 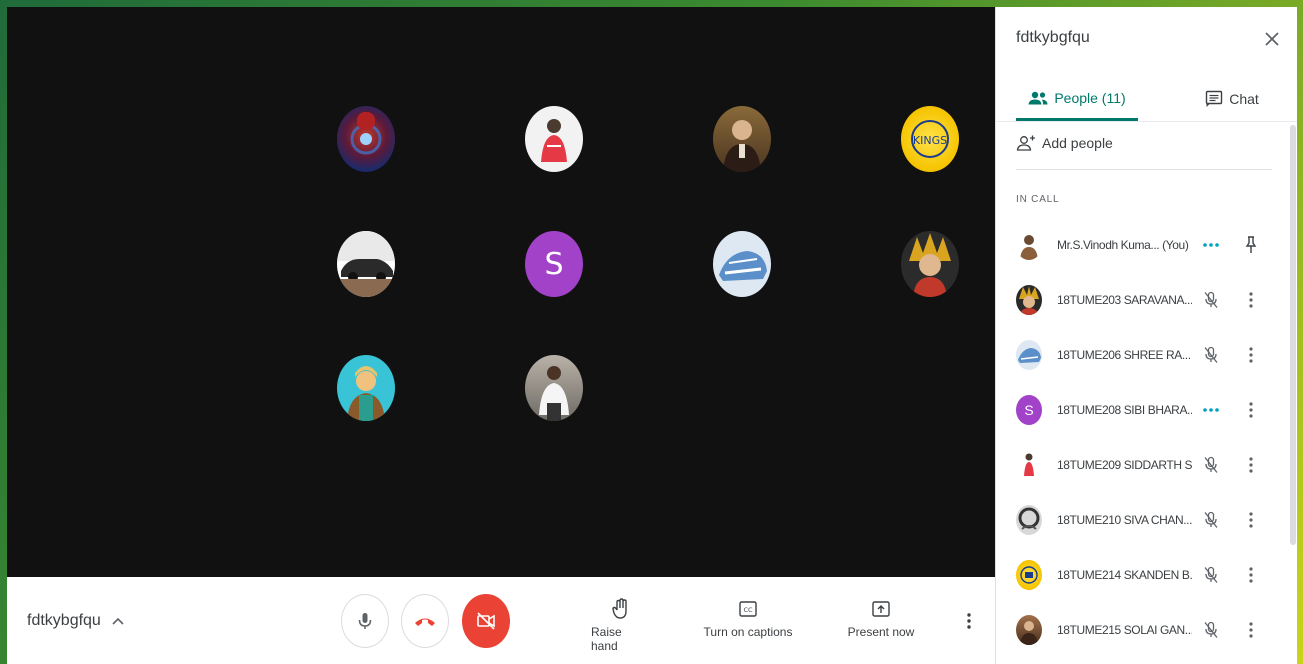 I want to click on speaking-indicator, so click(x=1211, y=245).